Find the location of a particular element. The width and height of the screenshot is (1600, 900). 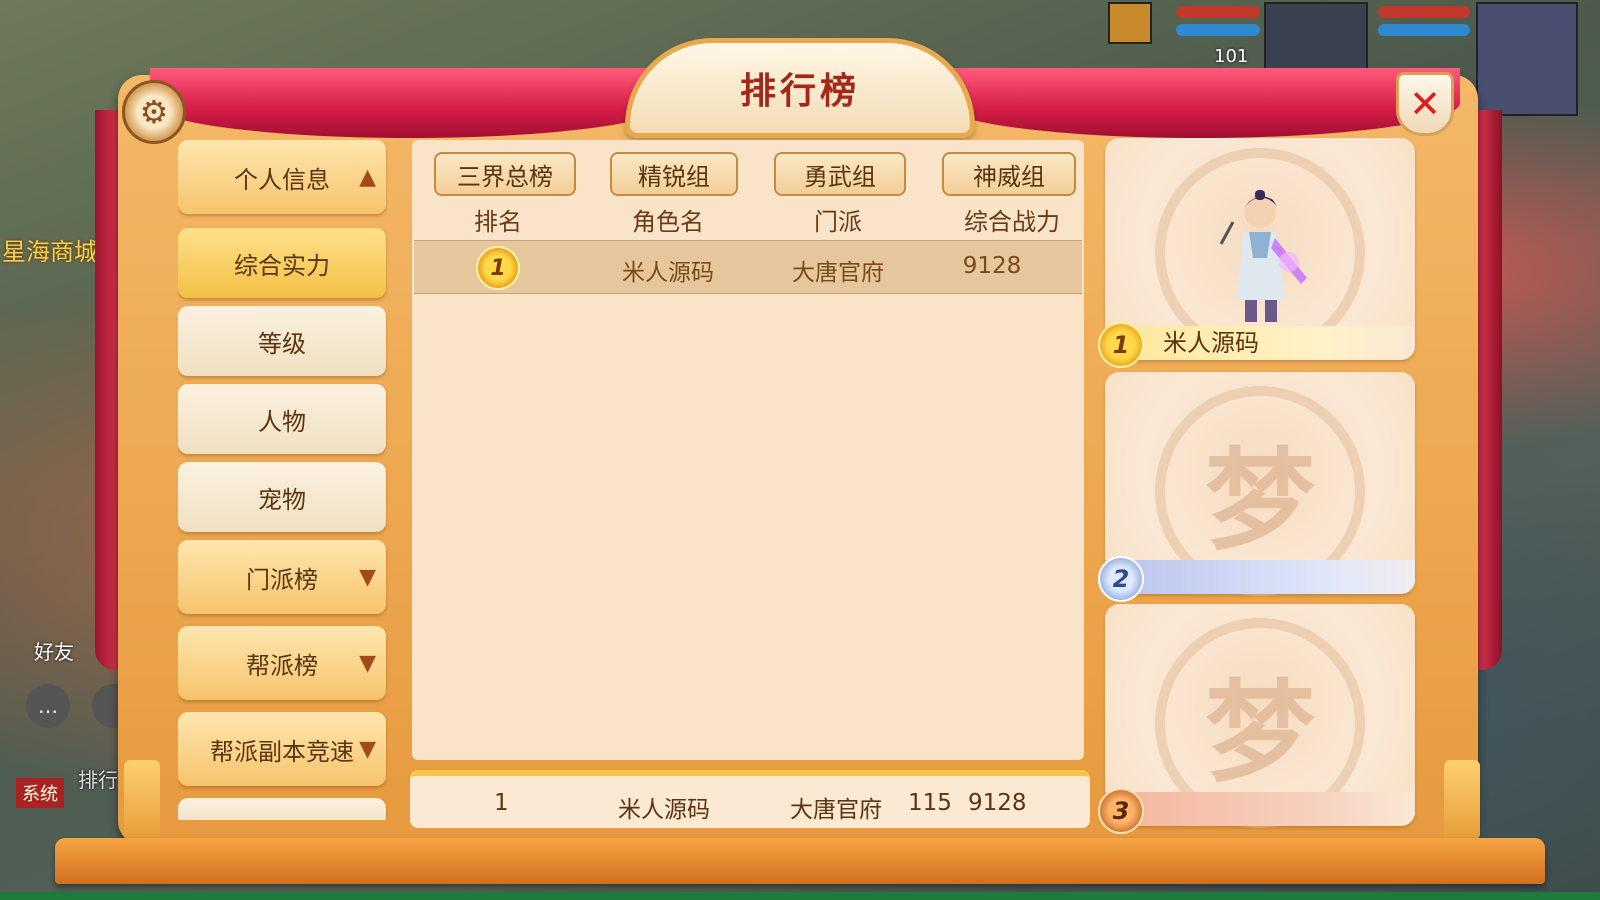

left-post is located at coordinates (142, 800).